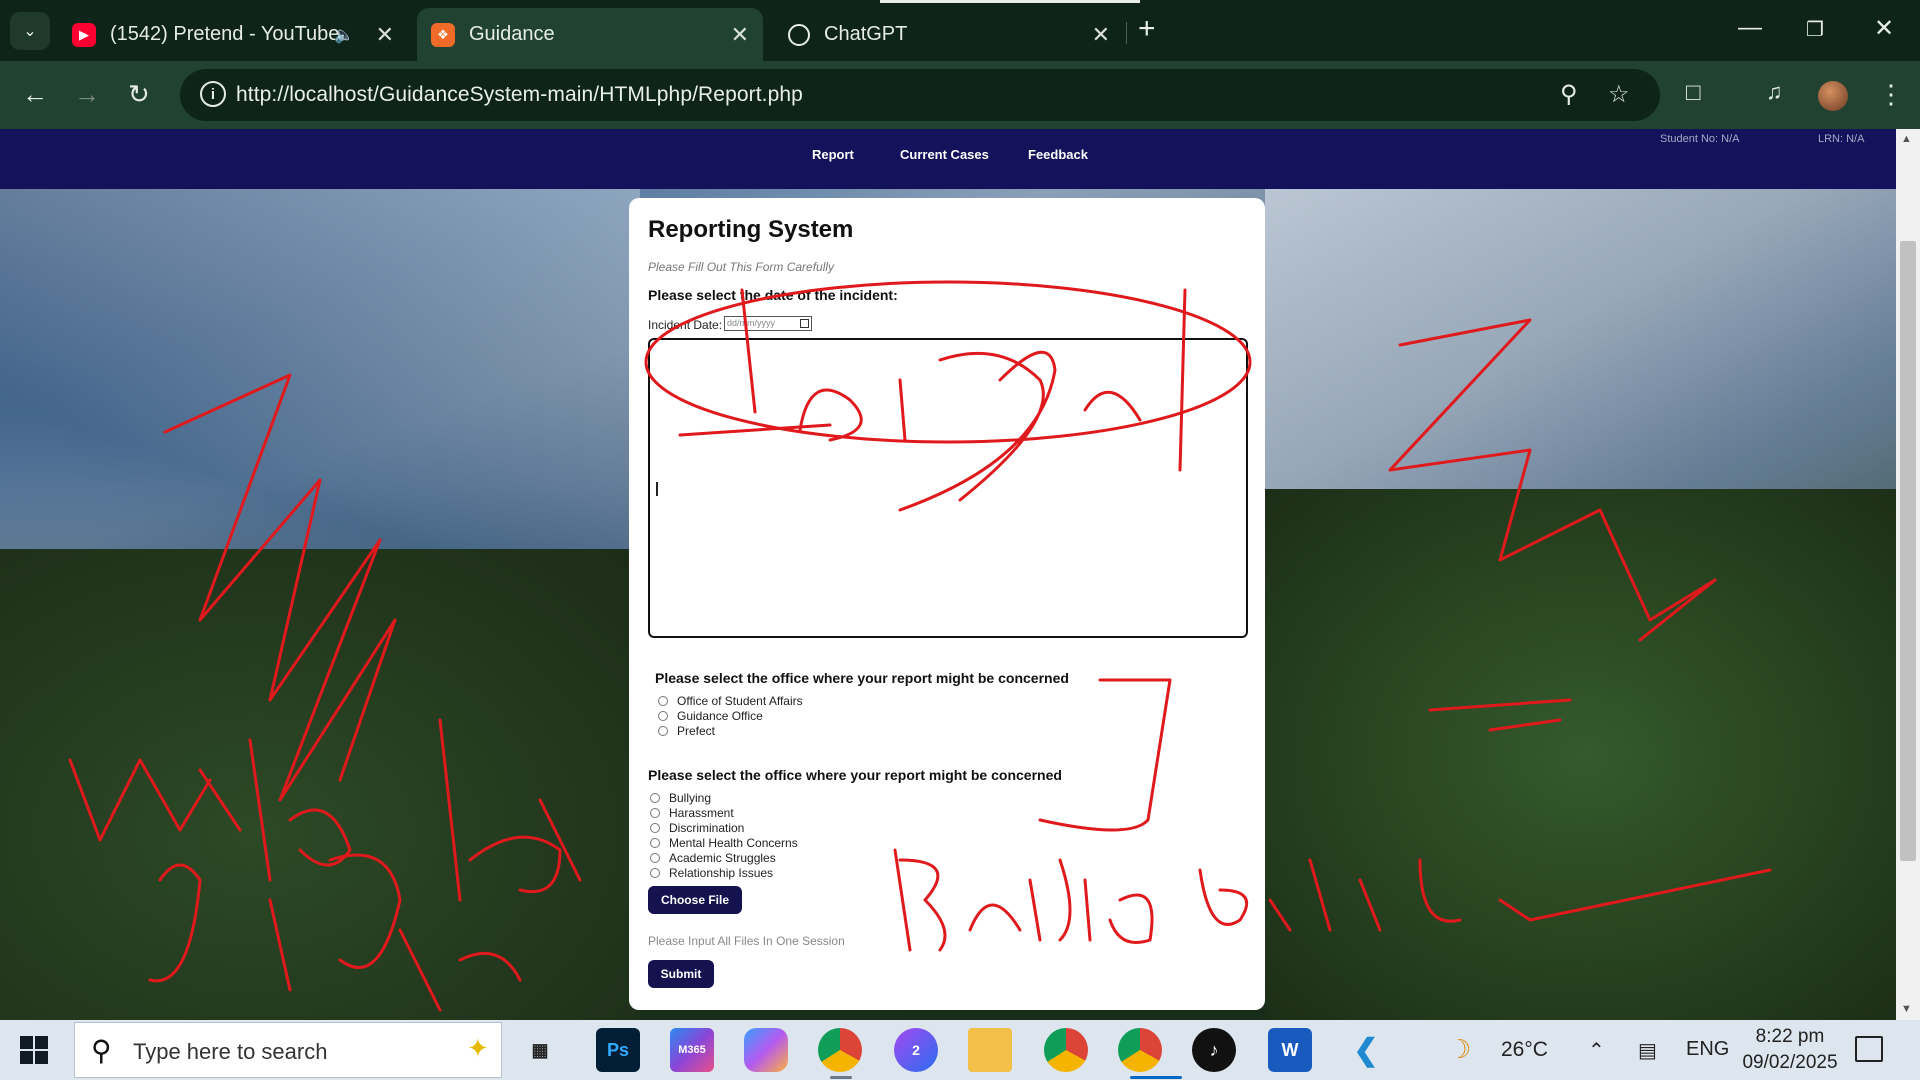  I want to click on incident-description-textarea, so click(948, 488).